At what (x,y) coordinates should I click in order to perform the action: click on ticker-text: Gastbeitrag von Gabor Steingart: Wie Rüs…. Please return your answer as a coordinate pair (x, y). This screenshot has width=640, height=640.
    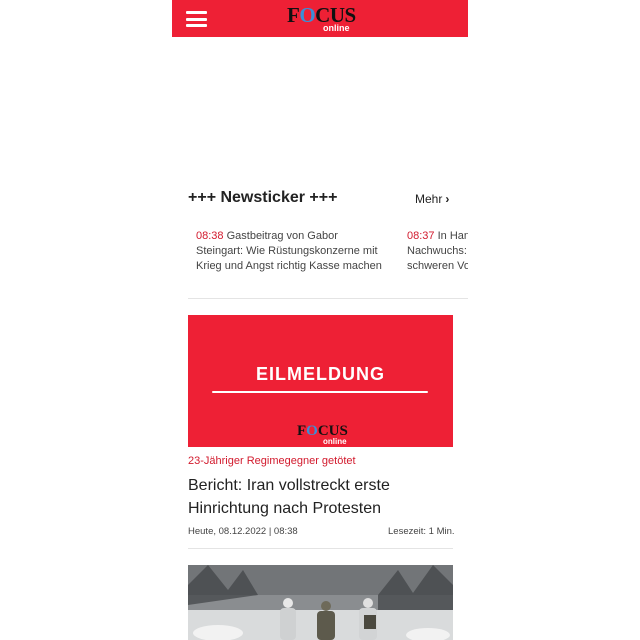
    Looking at the image, I should click on (289, 251).